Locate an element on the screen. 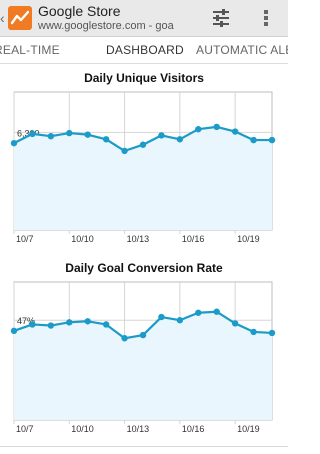 This screenshot has width=320, height=454. chart-title-conversion: Daily Goal Conversion Rate is located at coordinates (144, 268).